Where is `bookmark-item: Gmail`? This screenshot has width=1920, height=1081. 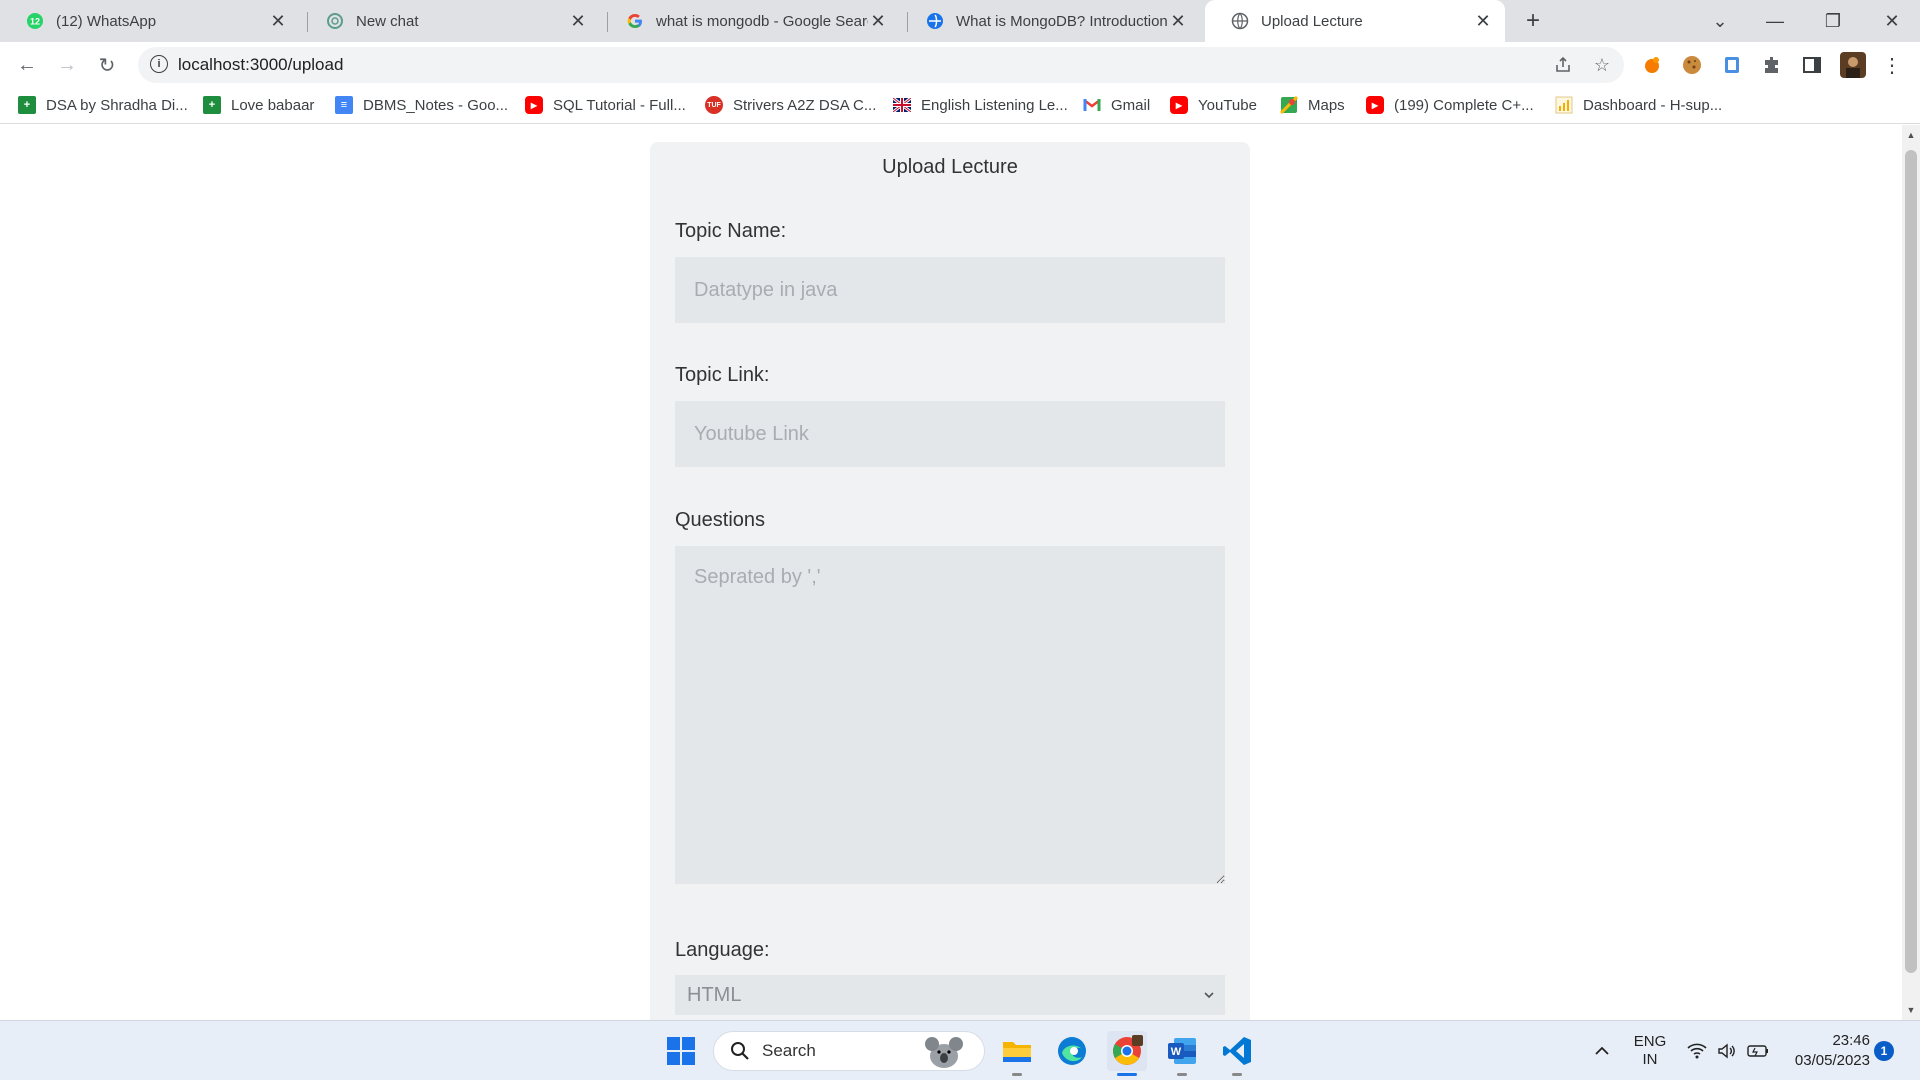
bookmark-item: Gmail is located at coordinates (1116, 105).